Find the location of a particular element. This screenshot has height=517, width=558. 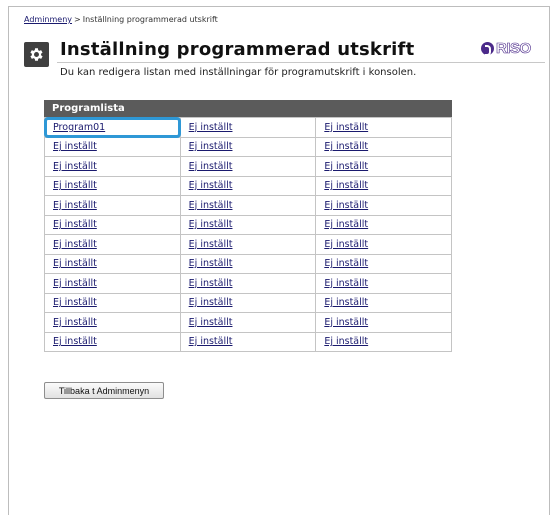

riso-logo: RISO is located at coordinates (506, 48).